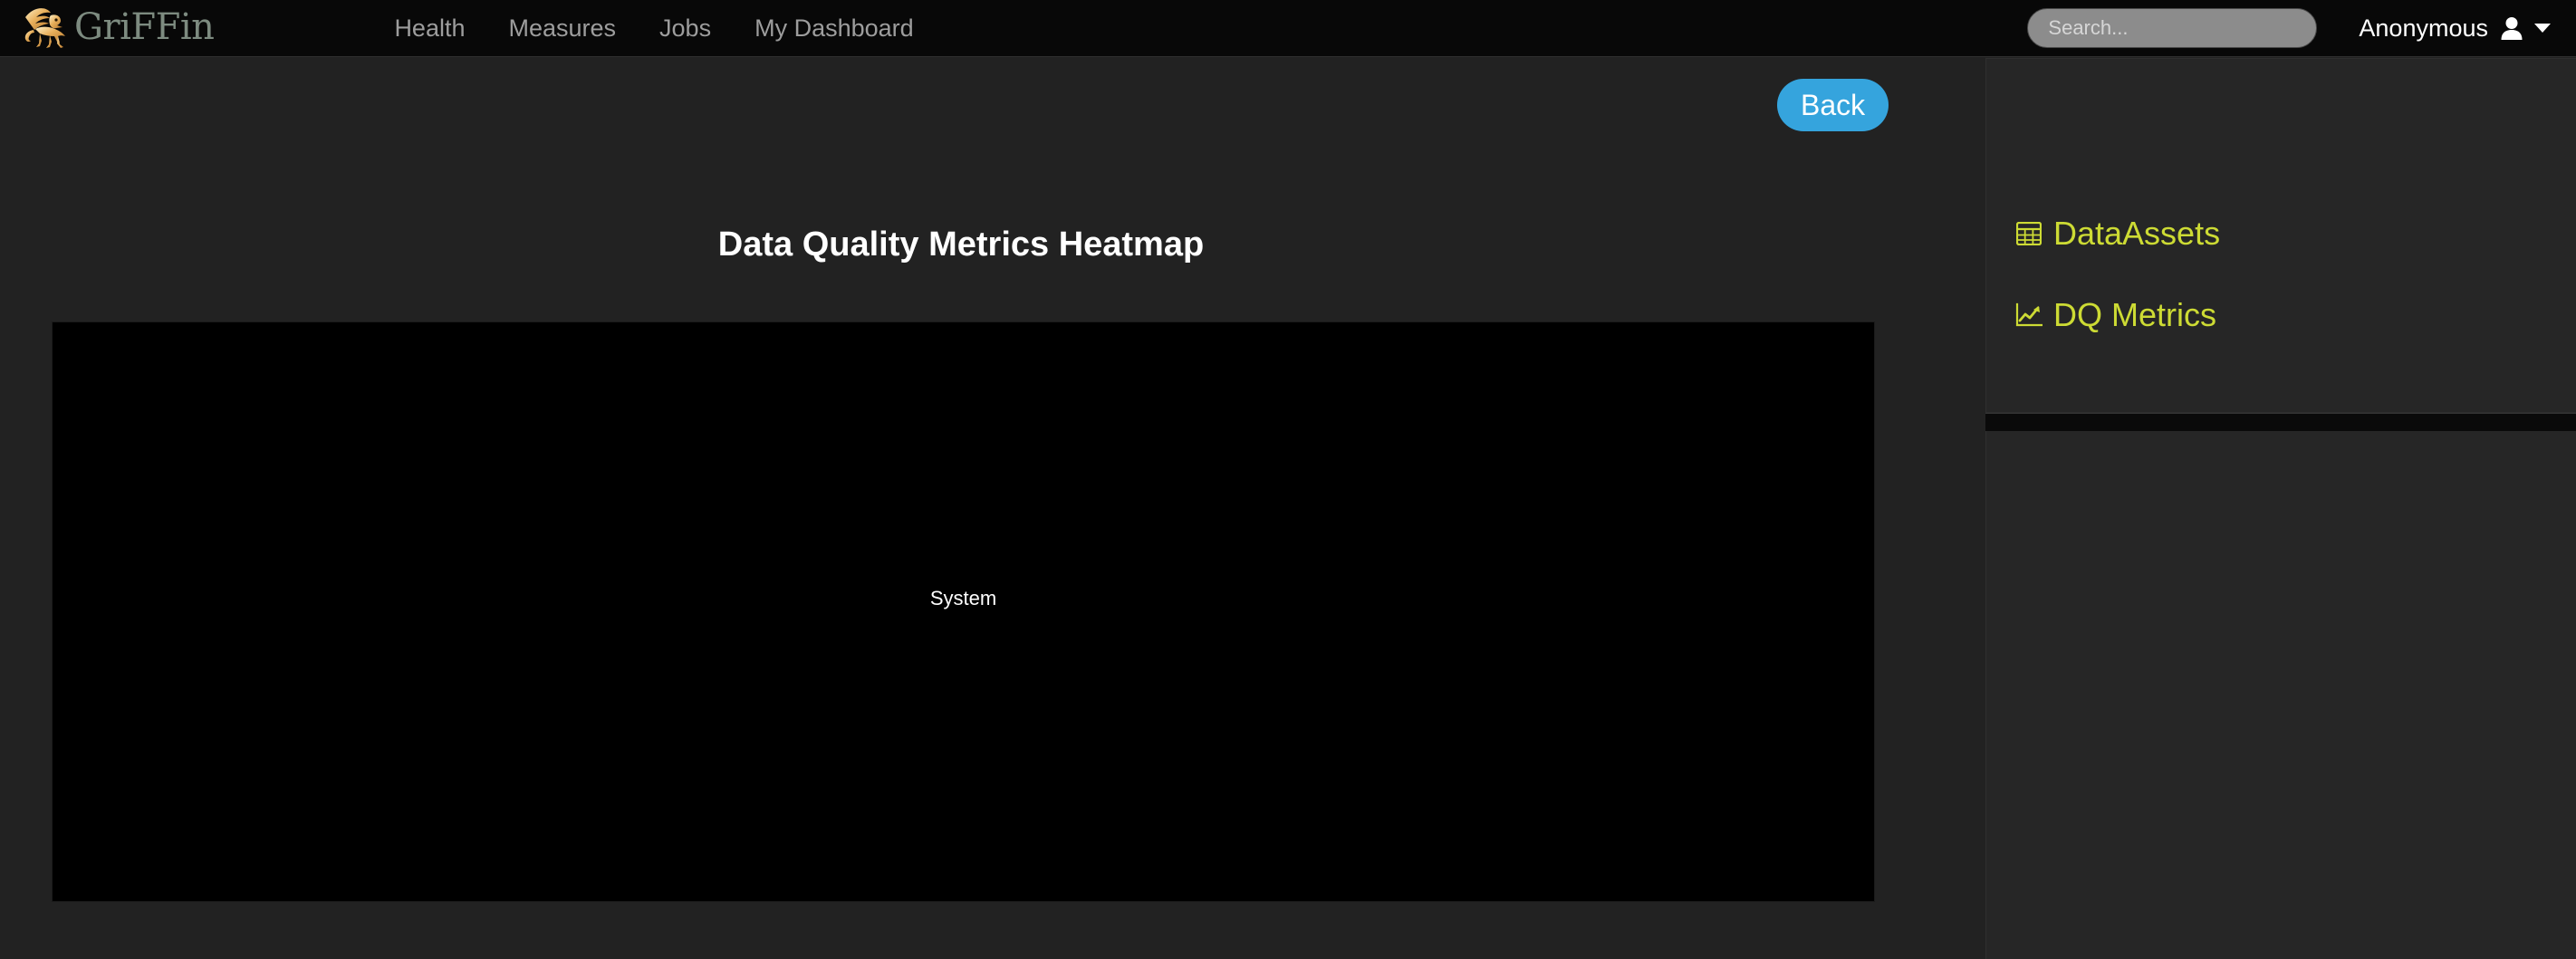 The image size is (2576, 959). What do you see at coordinates (685, 28) in the screenshot?
I see `nav-link-jobs: Jobs` at bounding box center [685, 28].